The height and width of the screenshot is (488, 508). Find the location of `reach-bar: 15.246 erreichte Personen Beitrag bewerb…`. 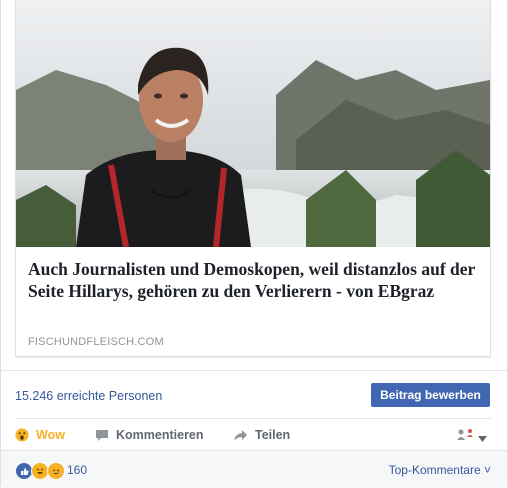

reach-bar: 15.246 erreichte Personen Beitrag bewerb… is located at coordinates (254, 394).